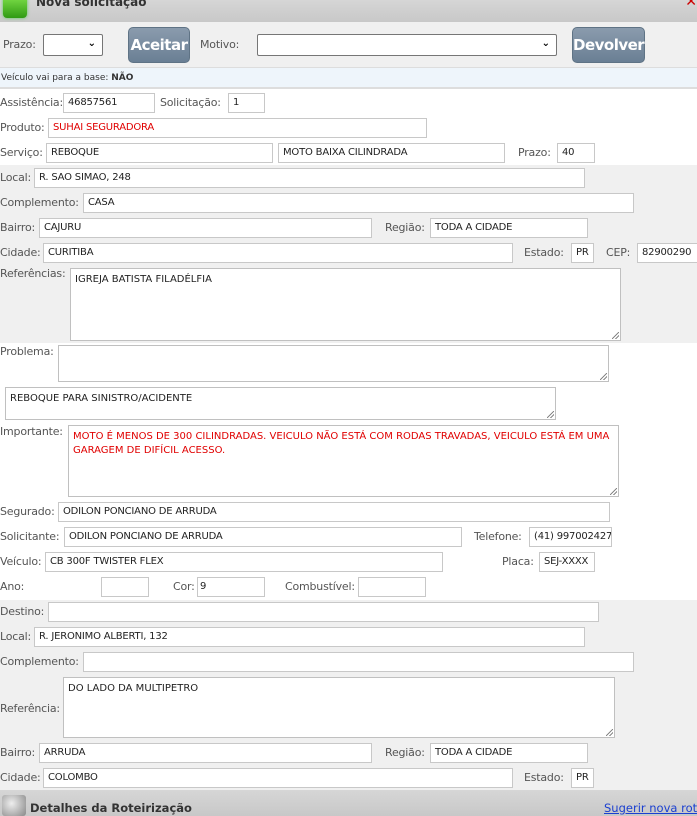 The height and width of the screenshot is (816, 697). Describe the element at coordinates (205, 753) in the screenshot. I see `destino-bairro-input: ARRUDA` at that location.